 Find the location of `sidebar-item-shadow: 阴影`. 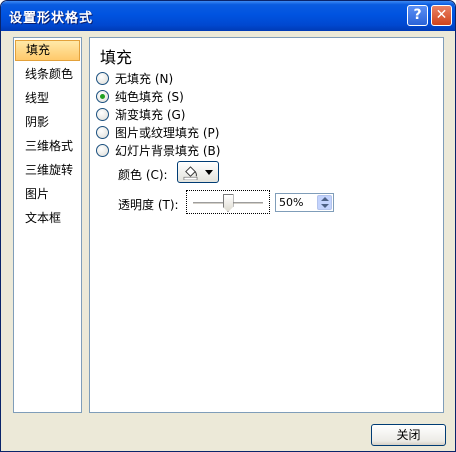

sidebar-item-shadow: 阴影 is located at coordinates (47, 122).